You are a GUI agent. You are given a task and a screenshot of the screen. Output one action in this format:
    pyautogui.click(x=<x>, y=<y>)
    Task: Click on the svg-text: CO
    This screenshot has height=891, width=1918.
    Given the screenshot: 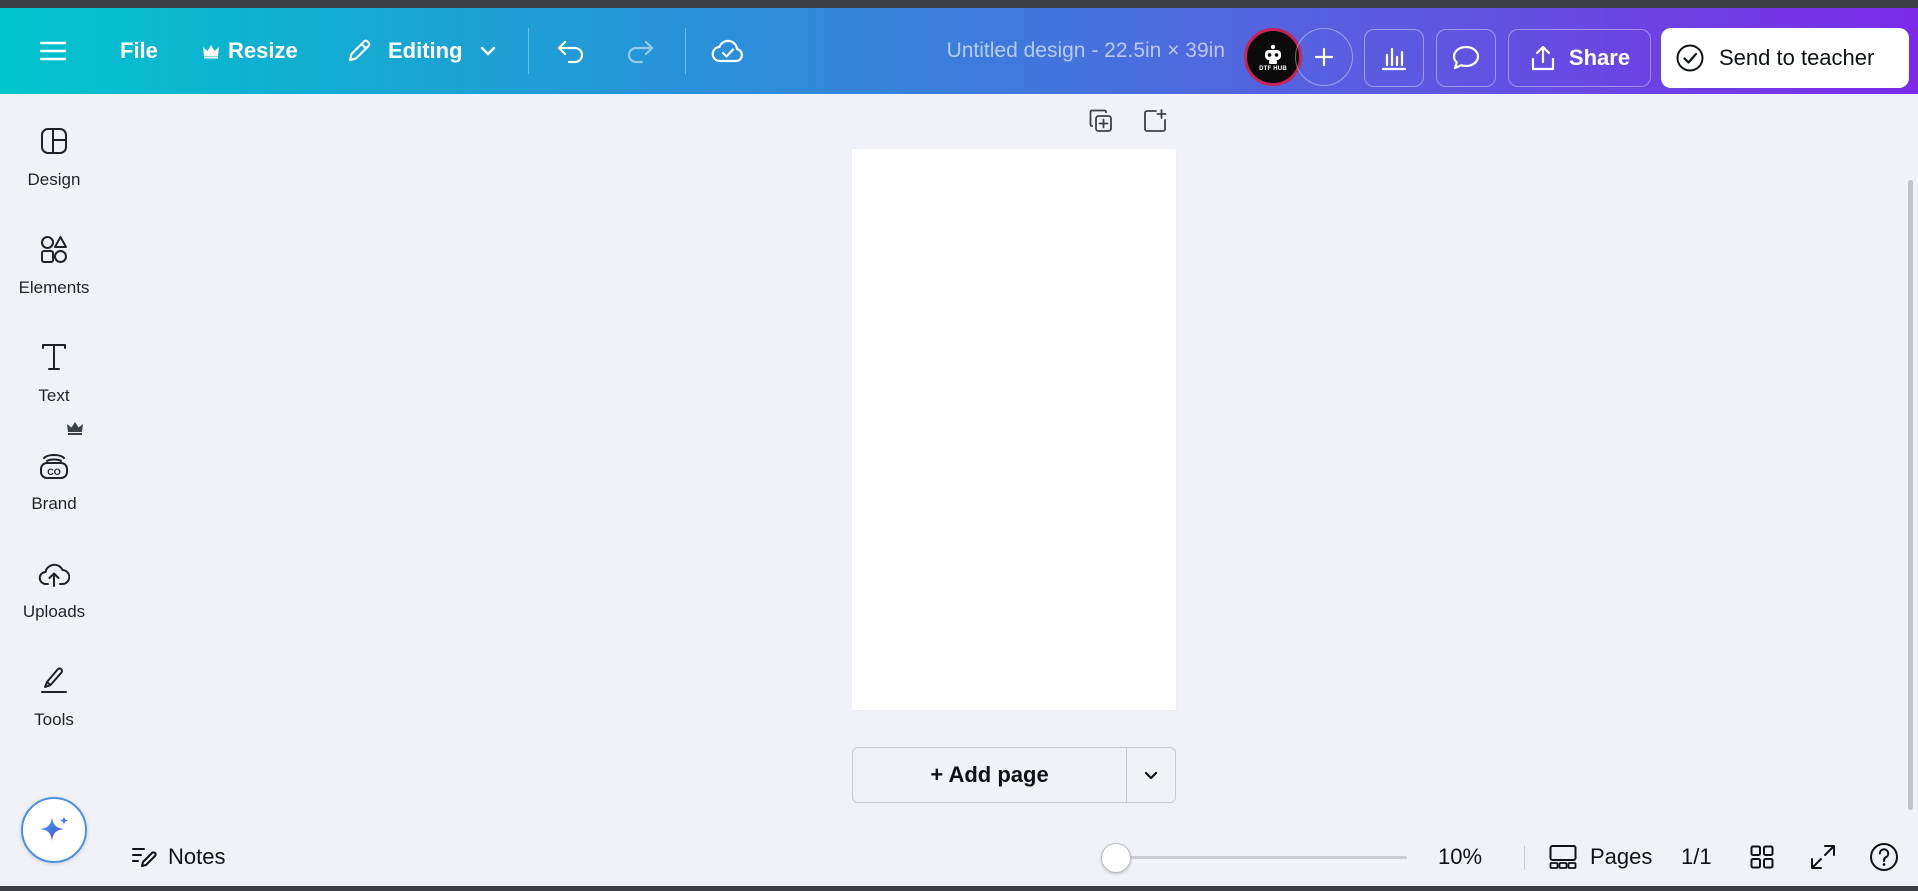 What is the action you would take?
    pyautogui.click(x=54, y=472)
    